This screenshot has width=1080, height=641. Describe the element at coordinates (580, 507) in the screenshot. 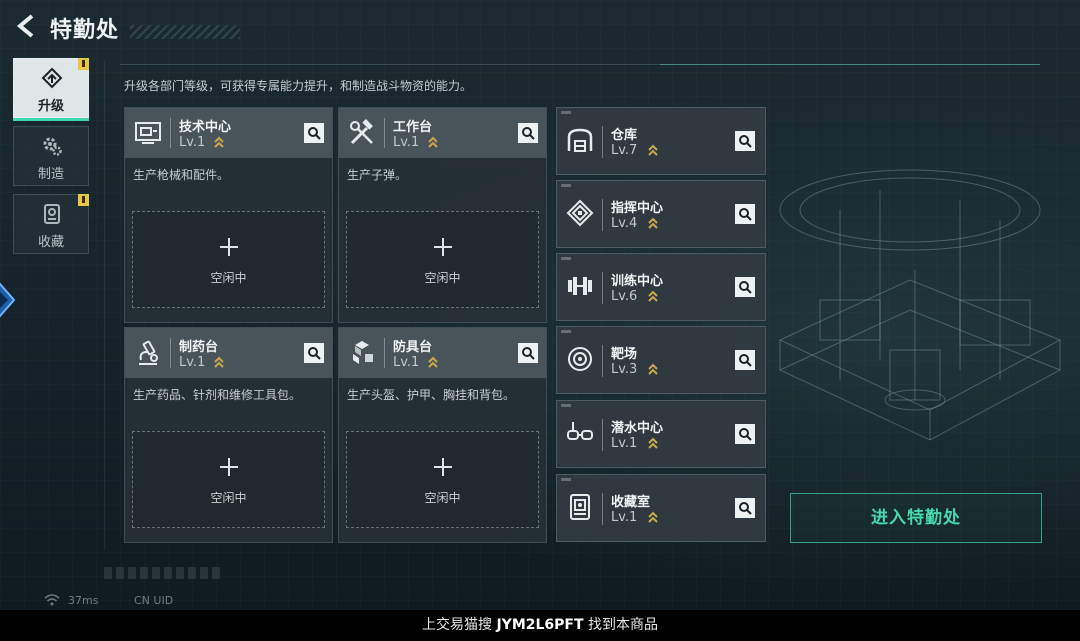

I see `collection-room-icon` at that location.